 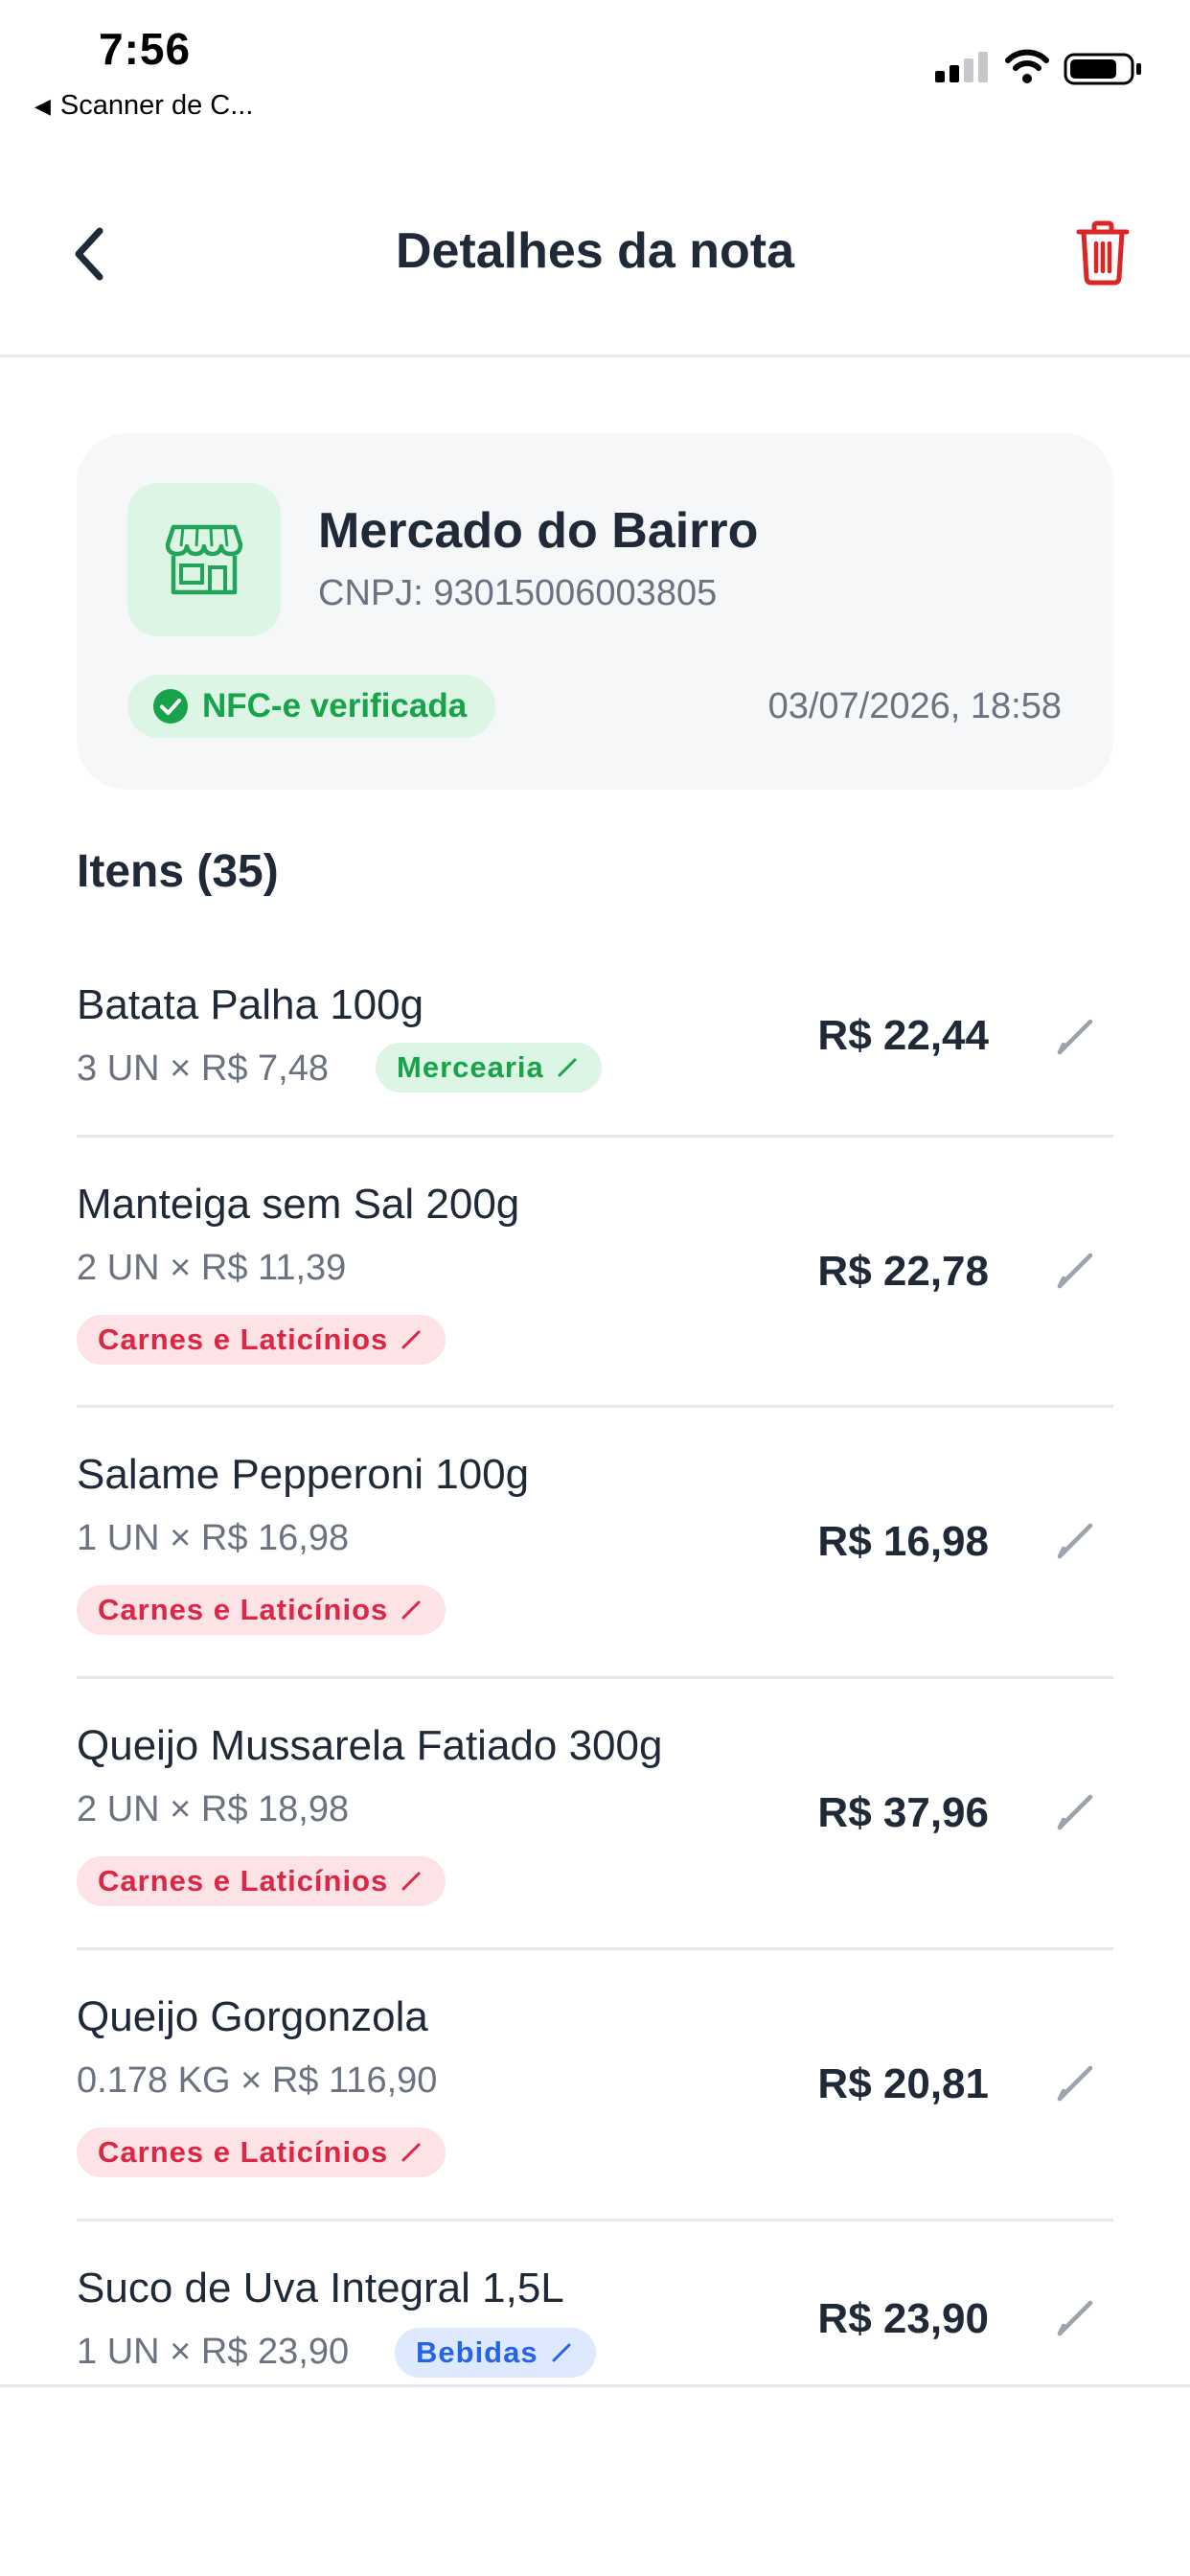 What do you see at coordinates (595, 2386) in the screenshot?
I see `bottom-divider` at bounding box center [595, 2386].